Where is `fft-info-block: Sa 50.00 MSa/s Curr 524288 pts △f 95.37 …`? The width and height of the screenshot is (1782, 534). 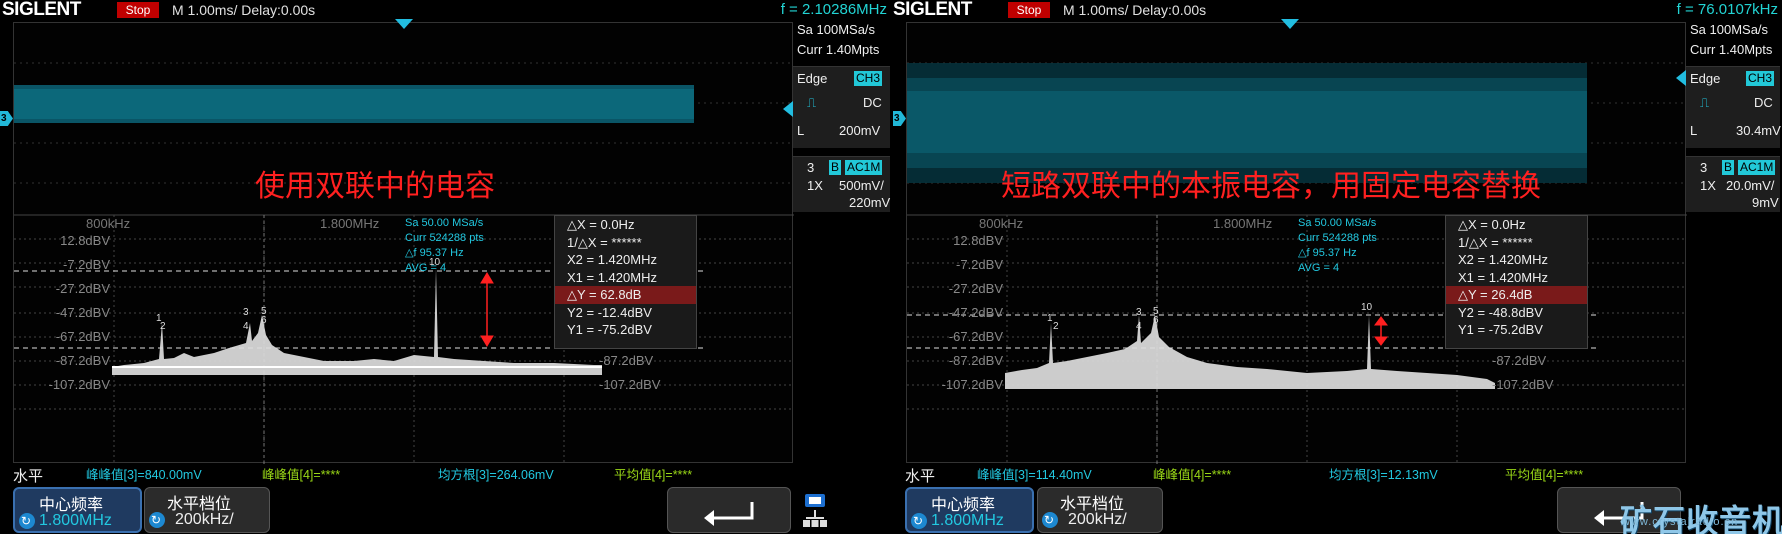
fft-info-block: Sa 50.00 MSa/s Curr 524288 pts △f 95.37 … is located at coordinates (444, 246).